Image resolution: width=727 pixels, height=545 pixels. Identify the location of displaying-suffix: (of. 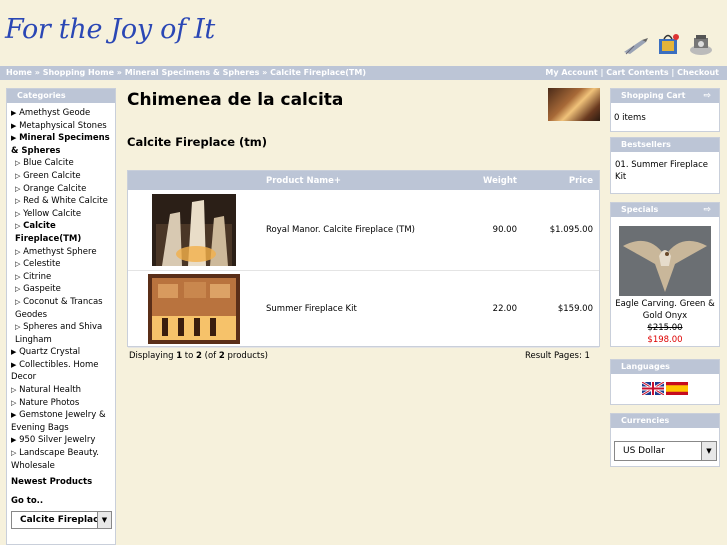
(210, 356).